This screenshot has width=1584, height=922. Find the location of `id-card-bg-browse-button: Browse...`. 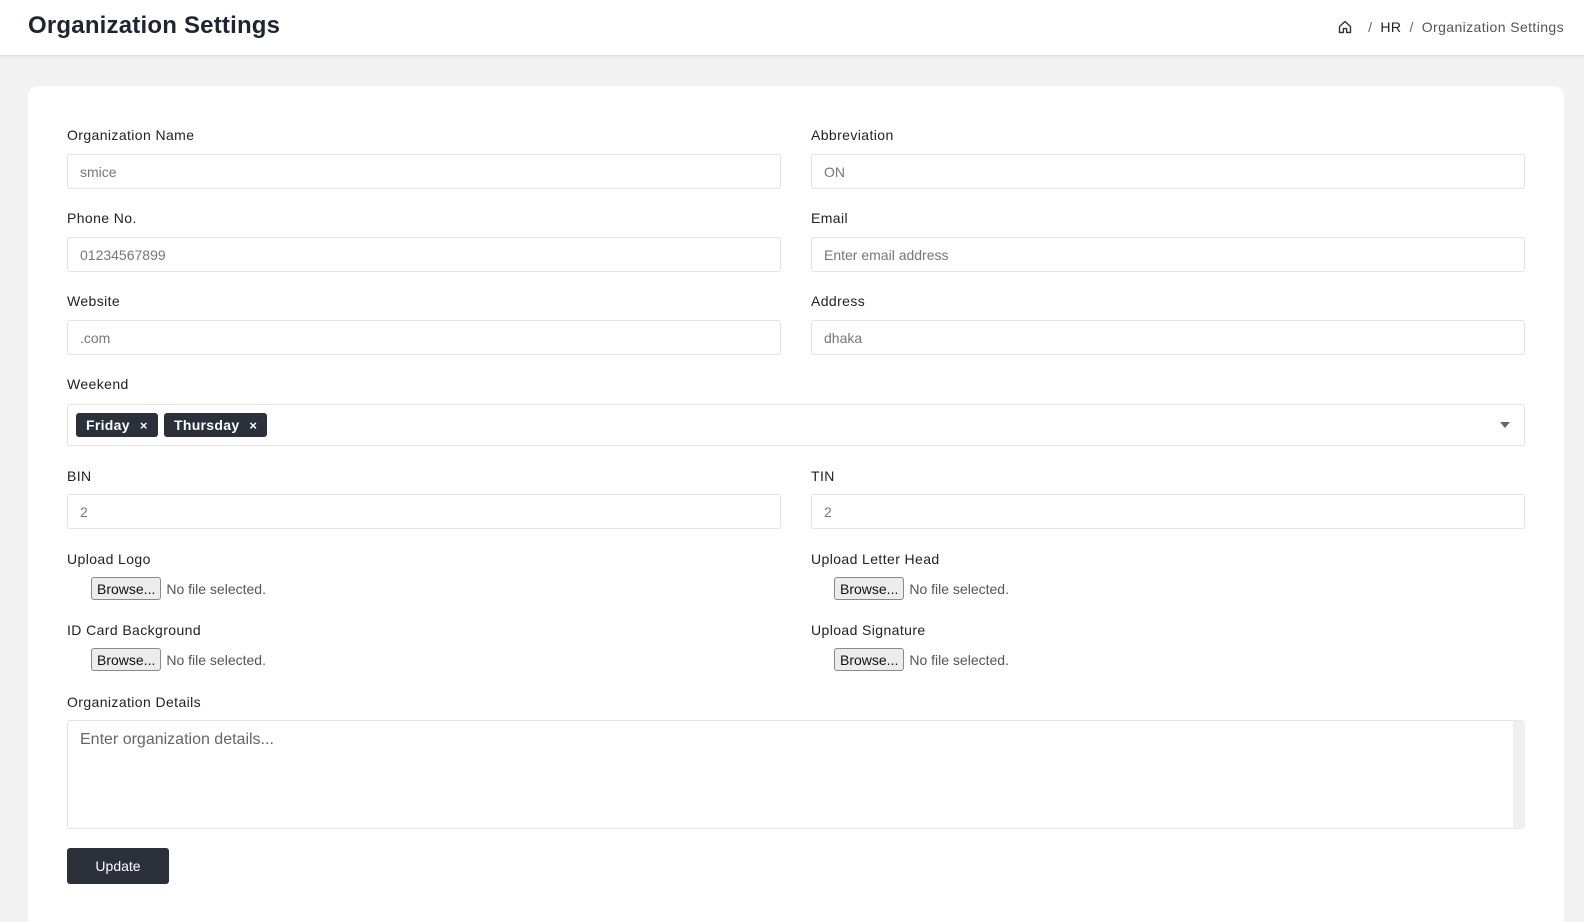

id-card-bg-browse-button: Browse... is located at coordinates (126, 659).